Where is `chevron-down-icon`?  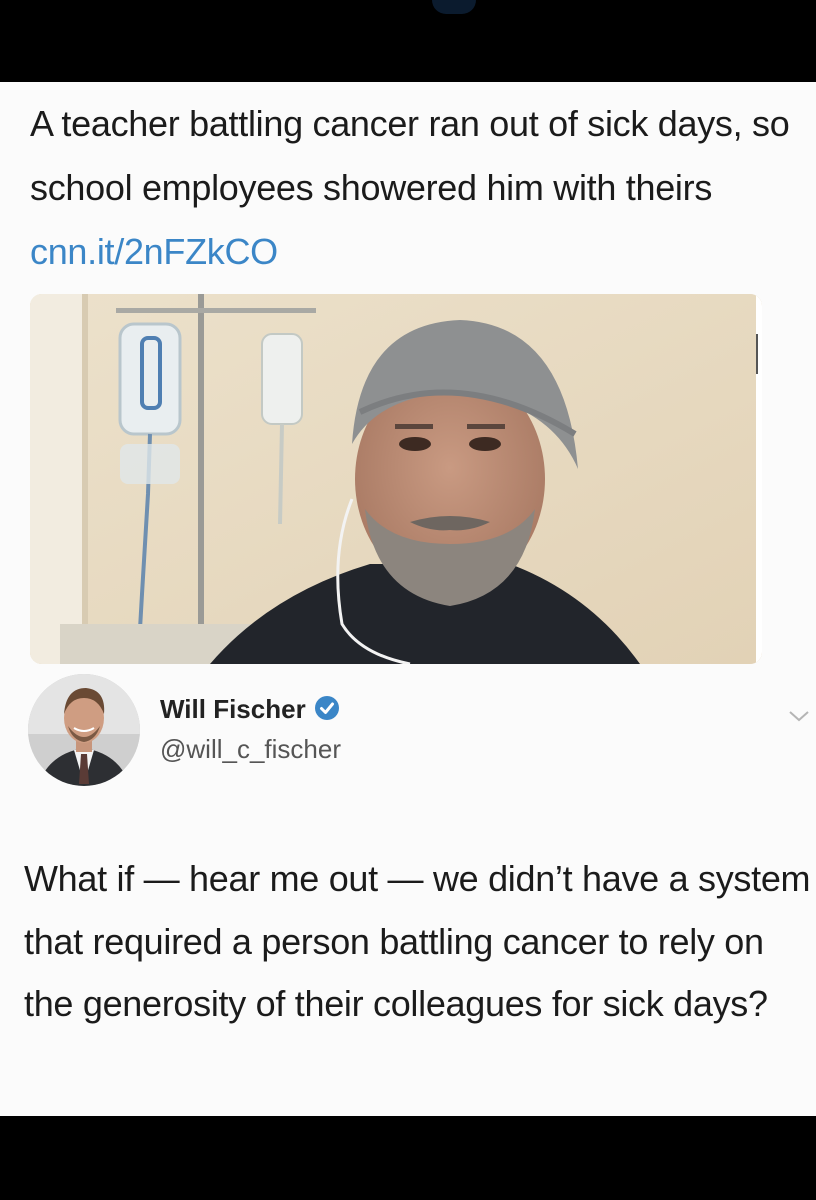 chevron-down-icon is located at coordinates (799, 716).